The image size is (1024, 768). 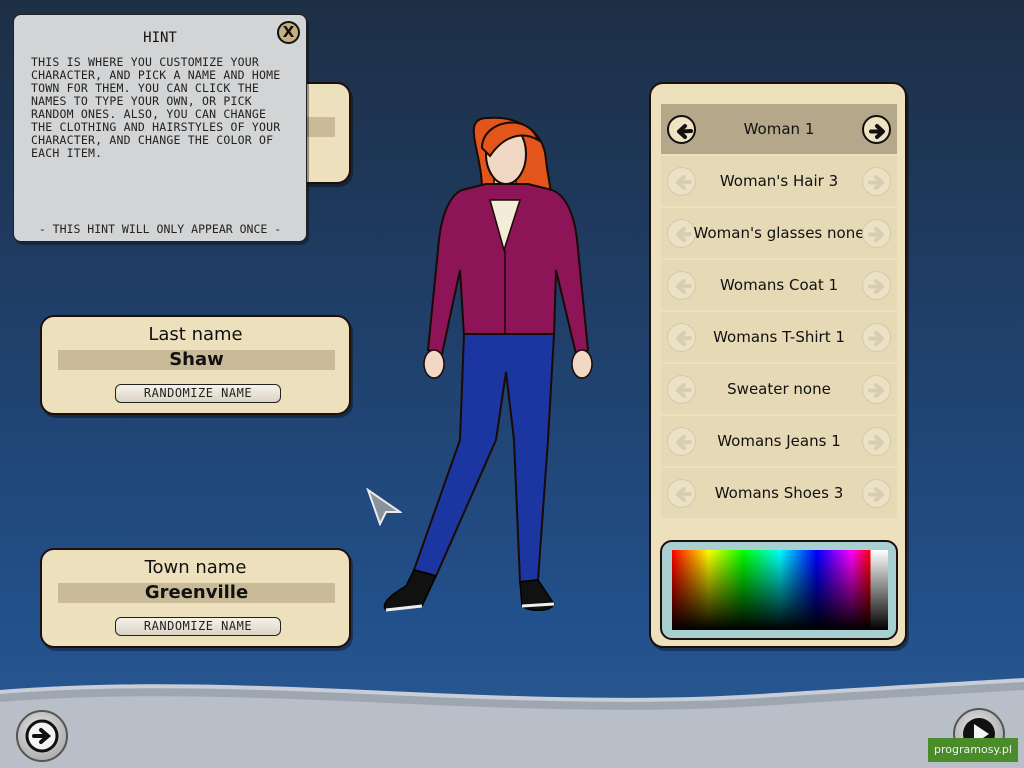 What do you see at coordinates (160, 38) in the screenshot?
I see `hint-title: HINT` at bounding box center [160, 38].